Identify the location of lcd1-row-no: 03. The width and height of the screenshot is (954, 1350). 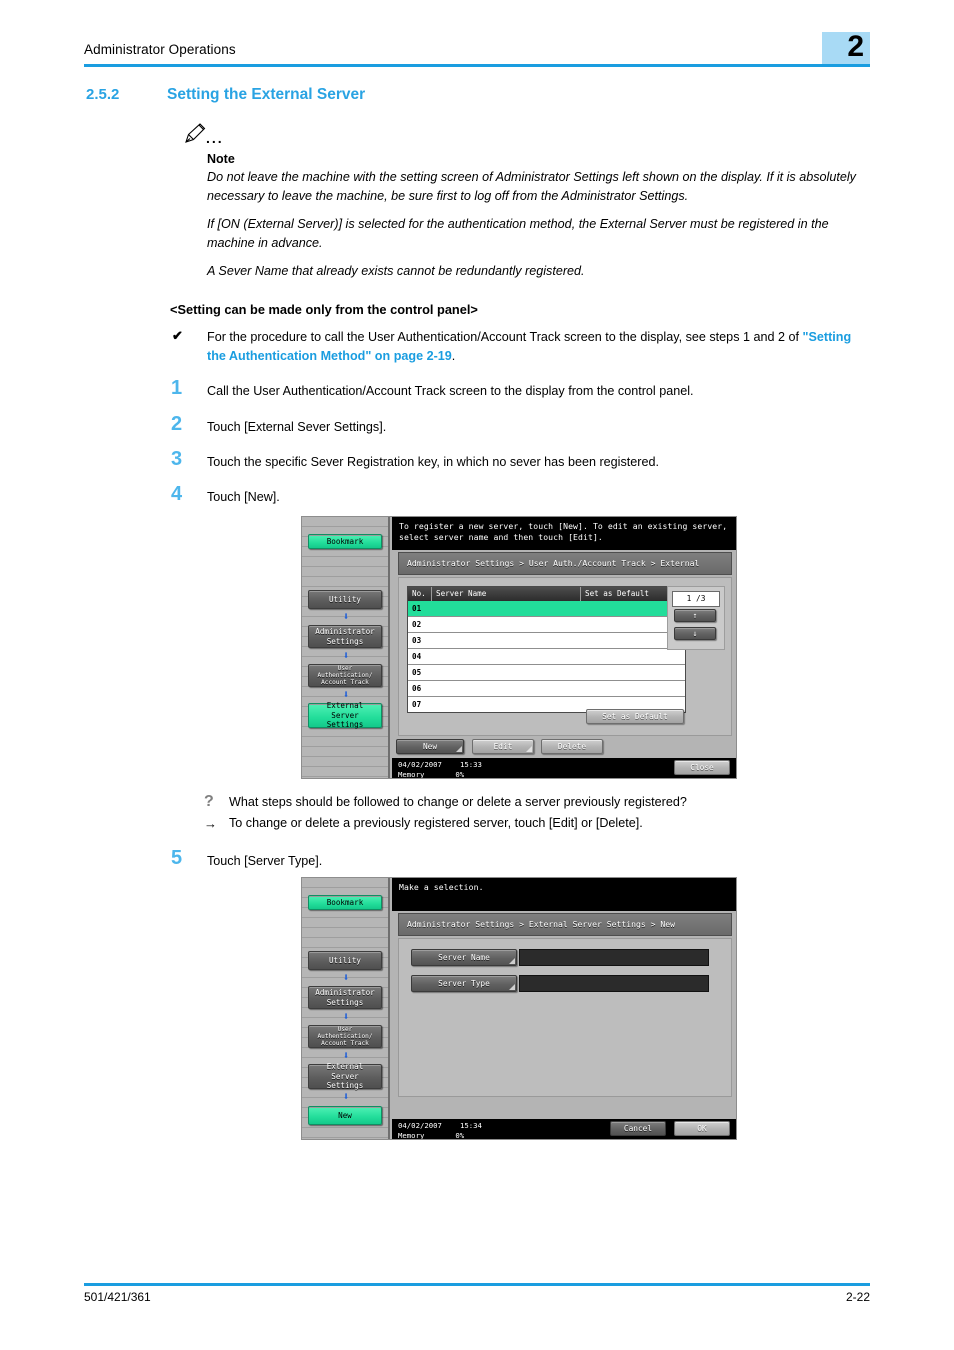
(417, 640).